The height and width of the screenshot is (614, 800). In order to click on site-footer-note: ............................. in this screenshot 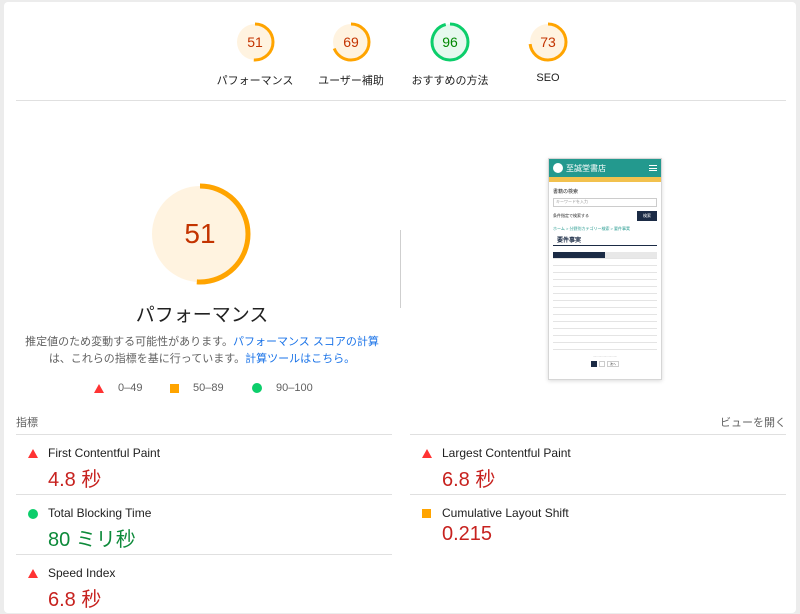, I will do `click(605, 356)`.